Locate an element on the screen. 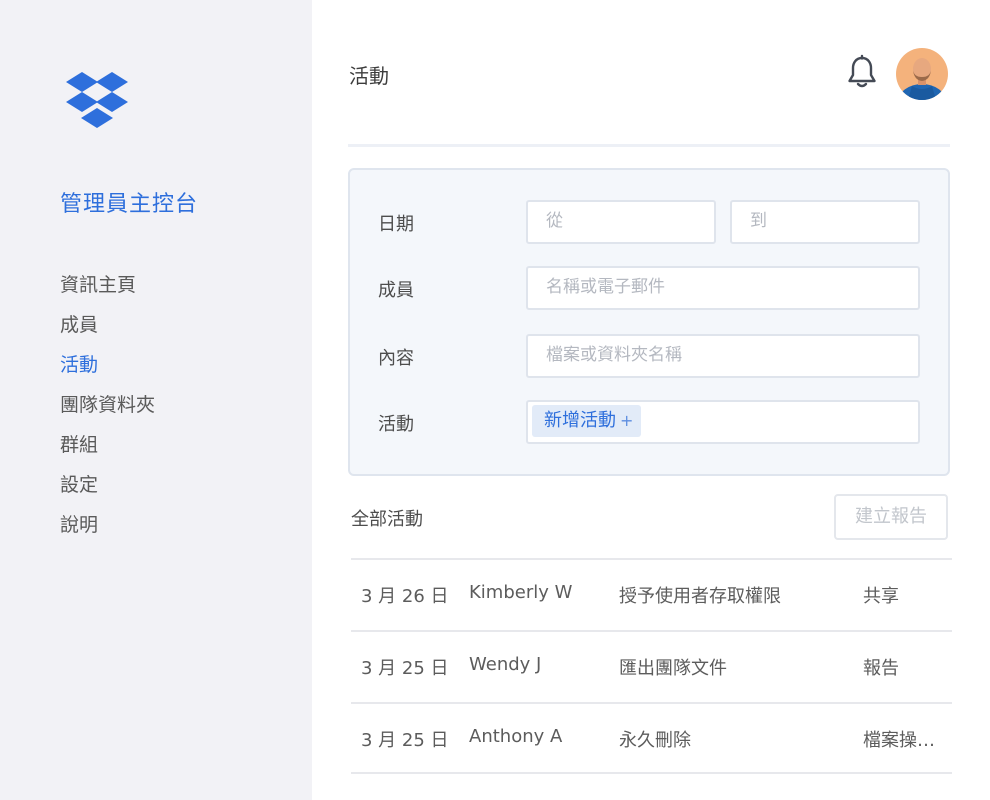 This screenshot has width=990, height=800. row-action: 永久刪除 is located at coordinates (655, 740).